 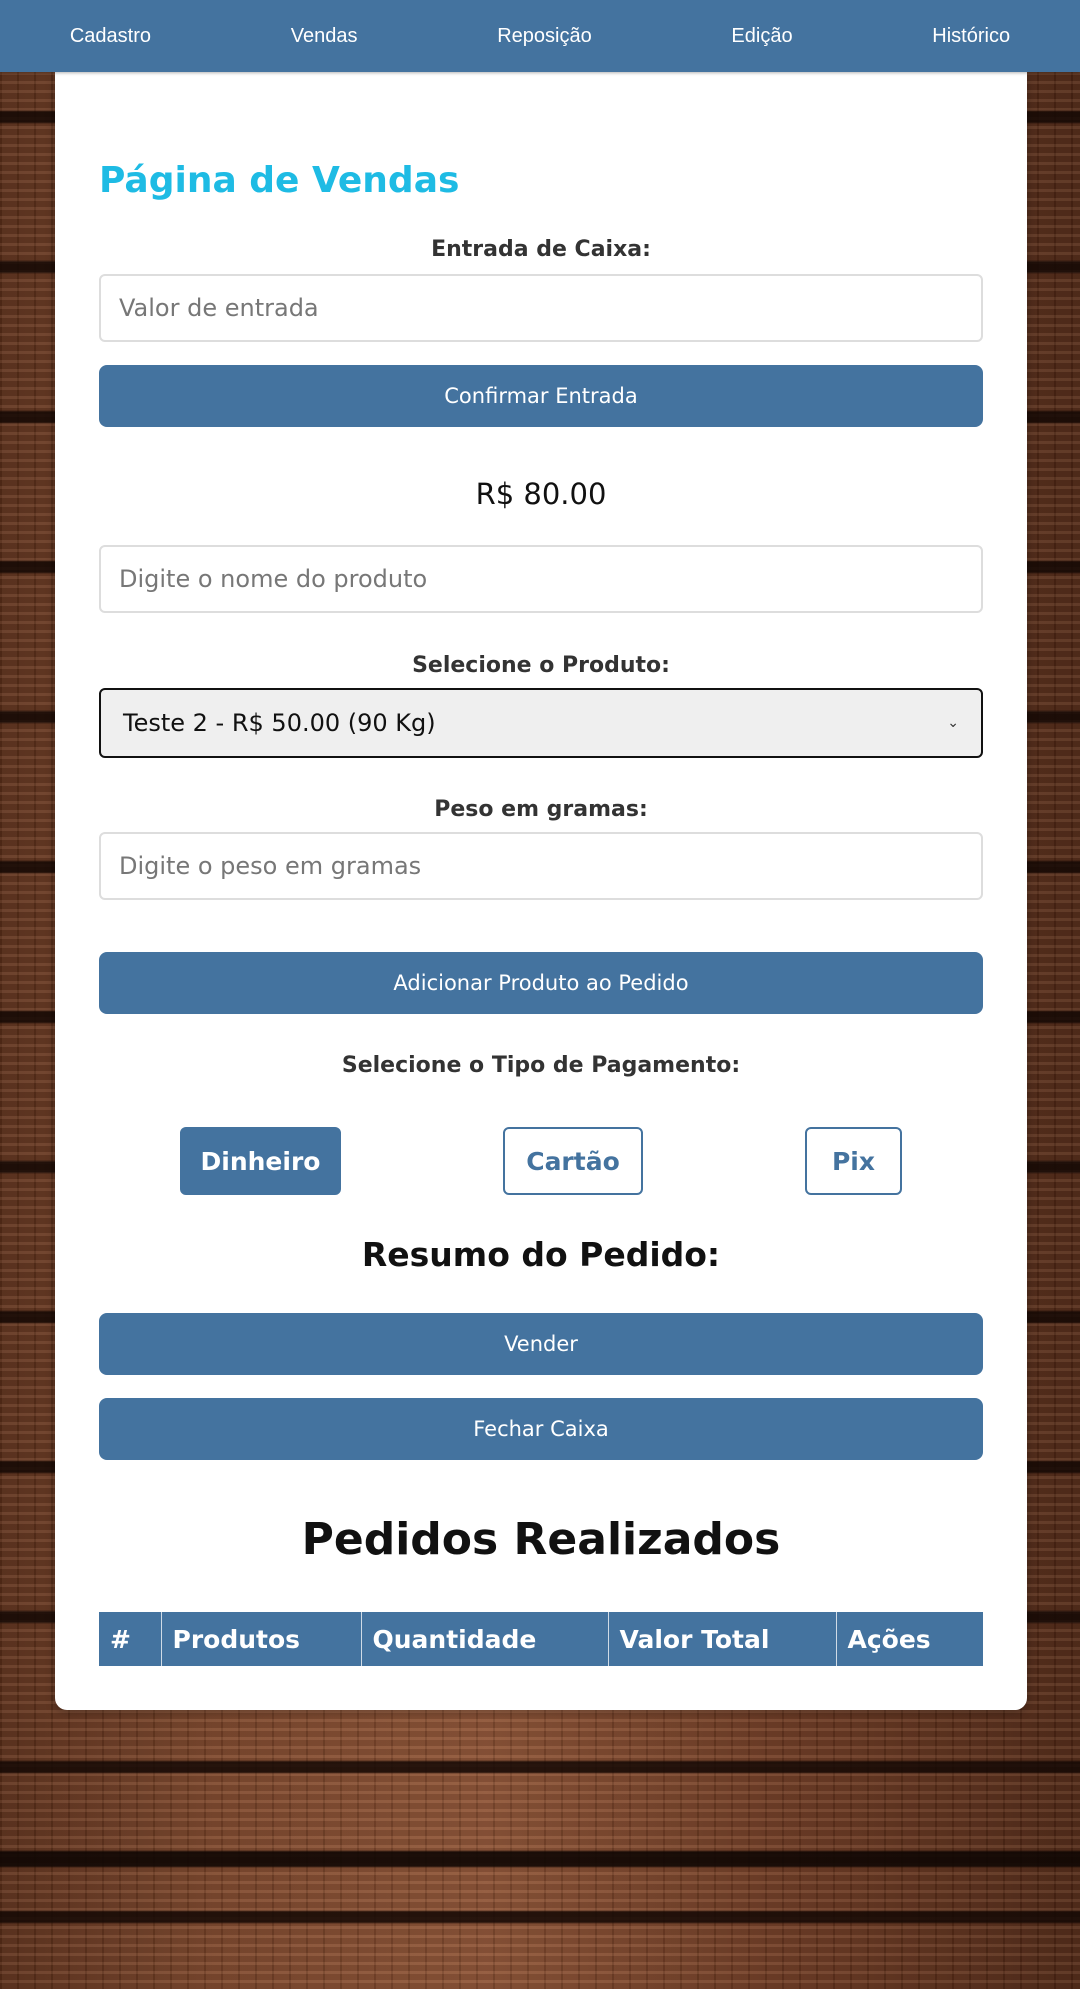 I want to click on cash-entry-input, so click(x=541, y=308).